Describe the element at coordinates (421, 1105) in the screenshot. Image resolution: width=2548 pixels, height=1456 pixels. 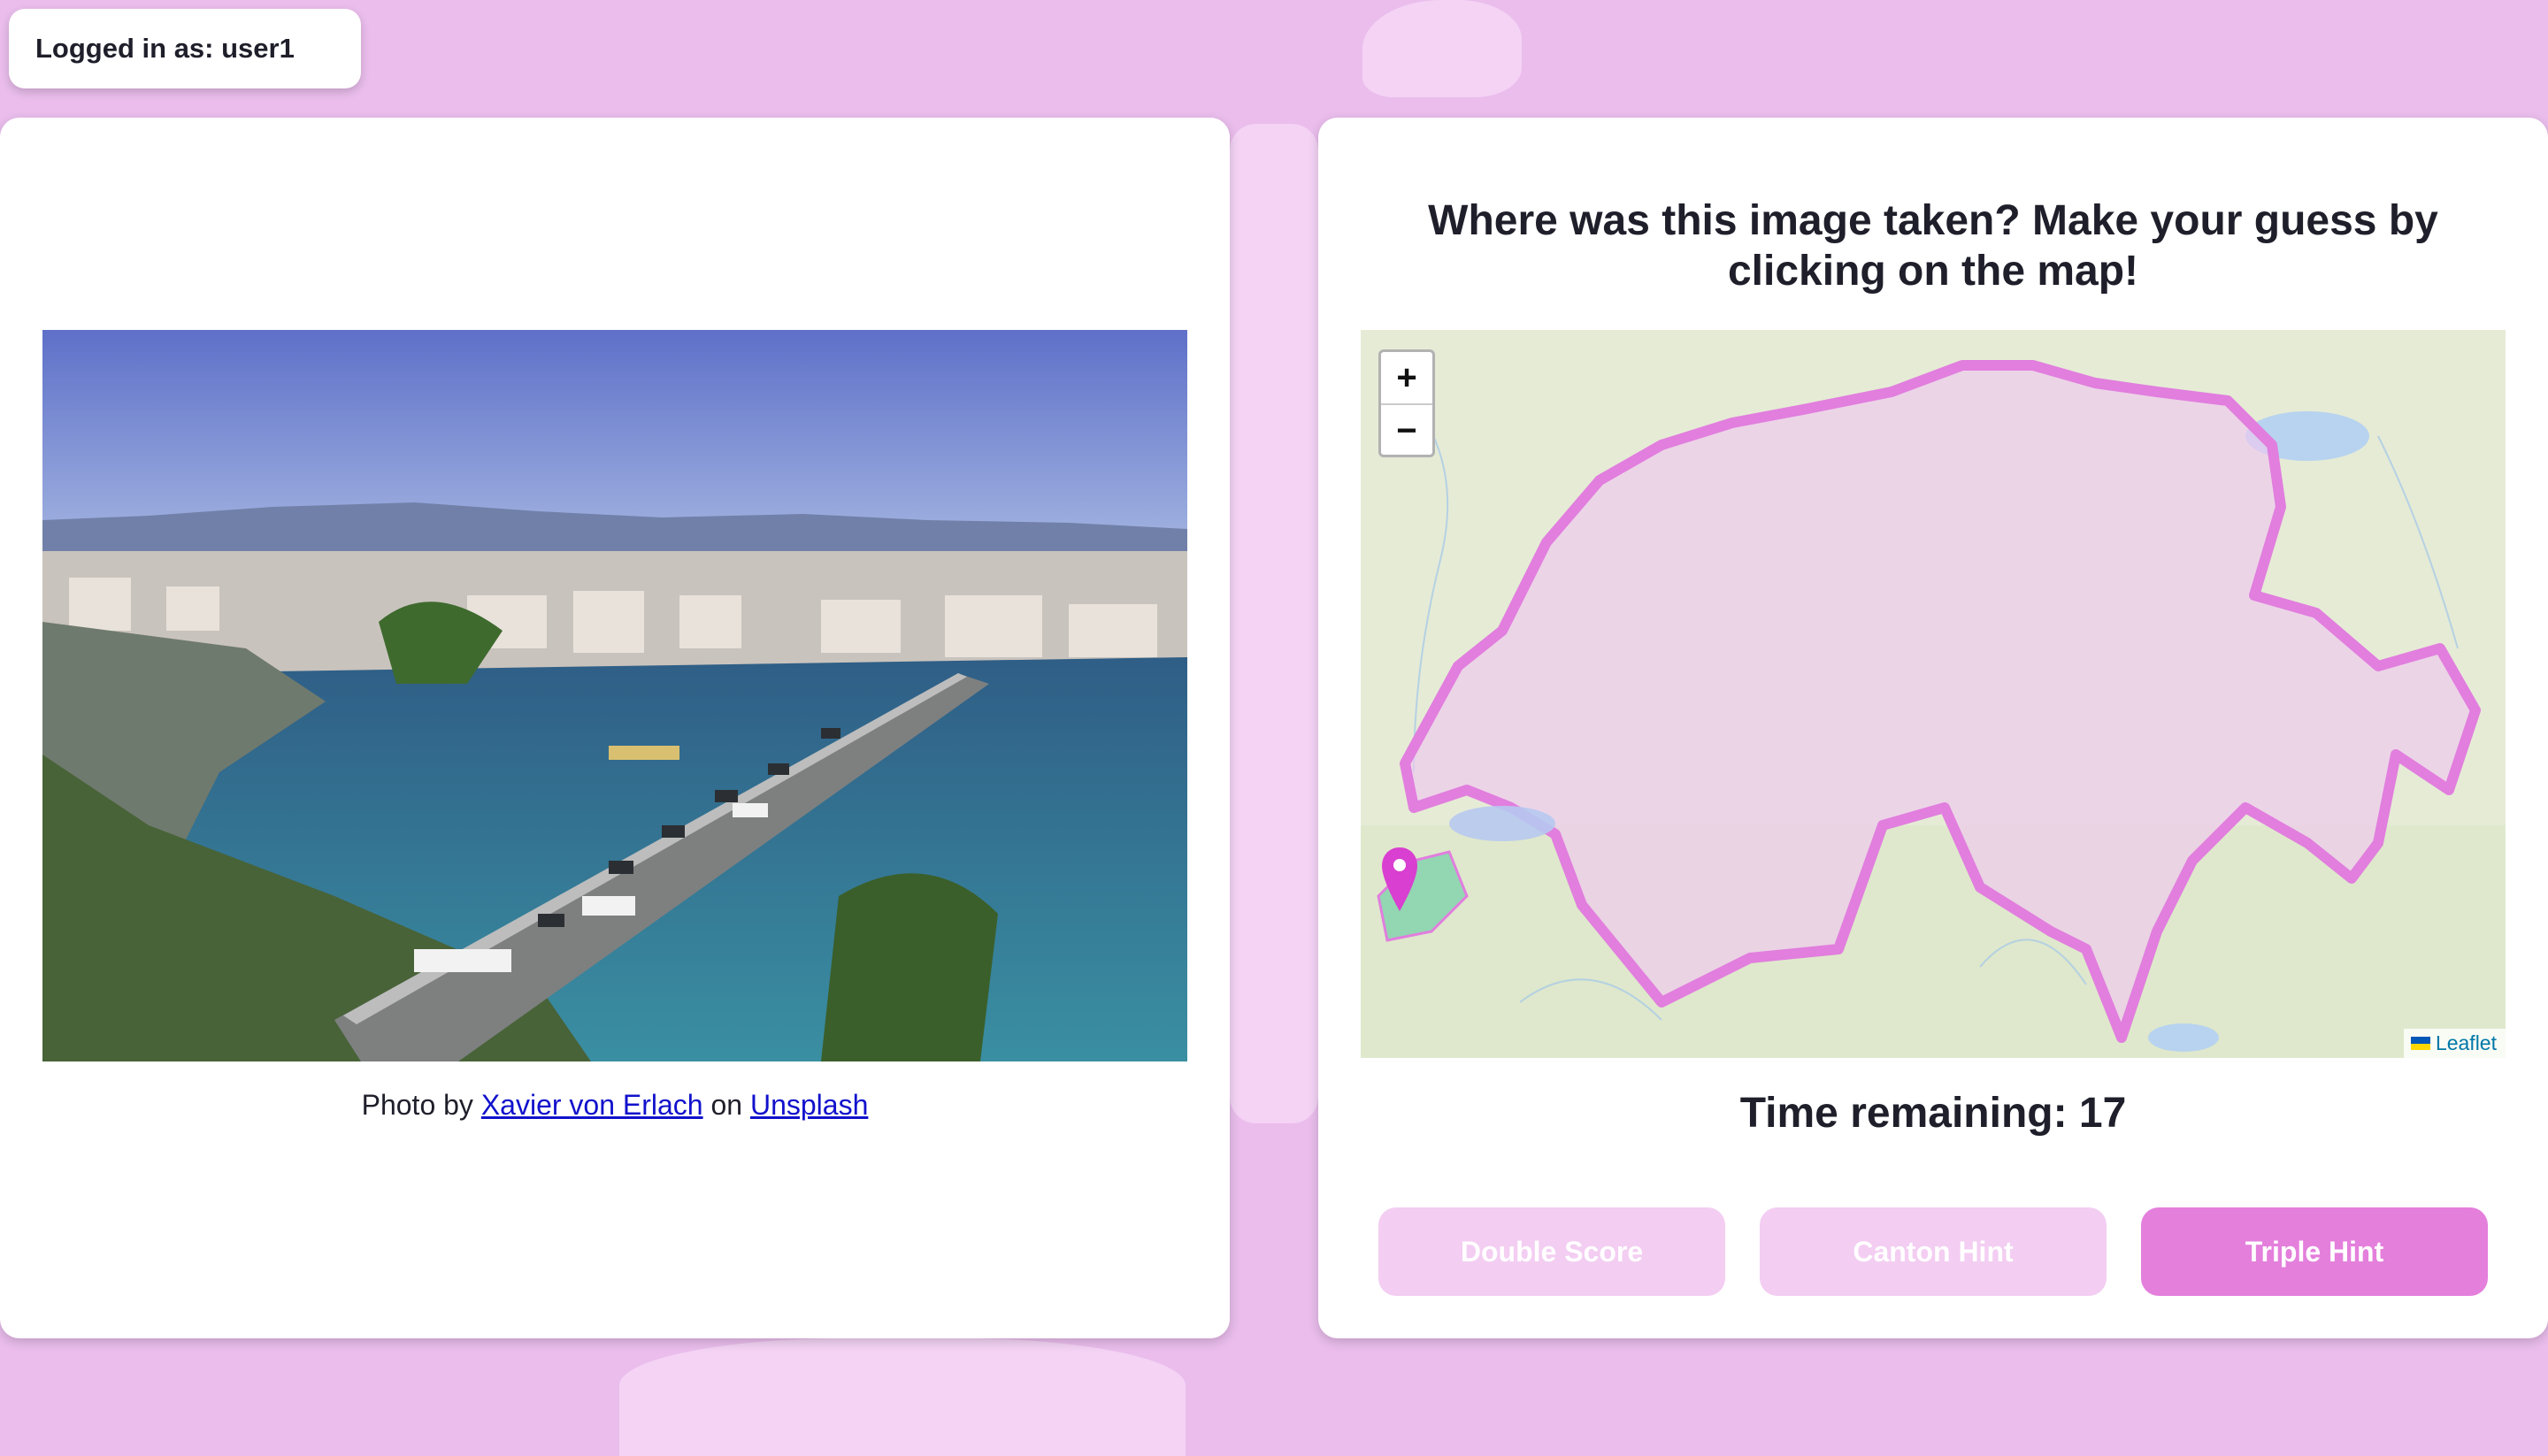
I see `credit-prefix: Photo by` at that location.